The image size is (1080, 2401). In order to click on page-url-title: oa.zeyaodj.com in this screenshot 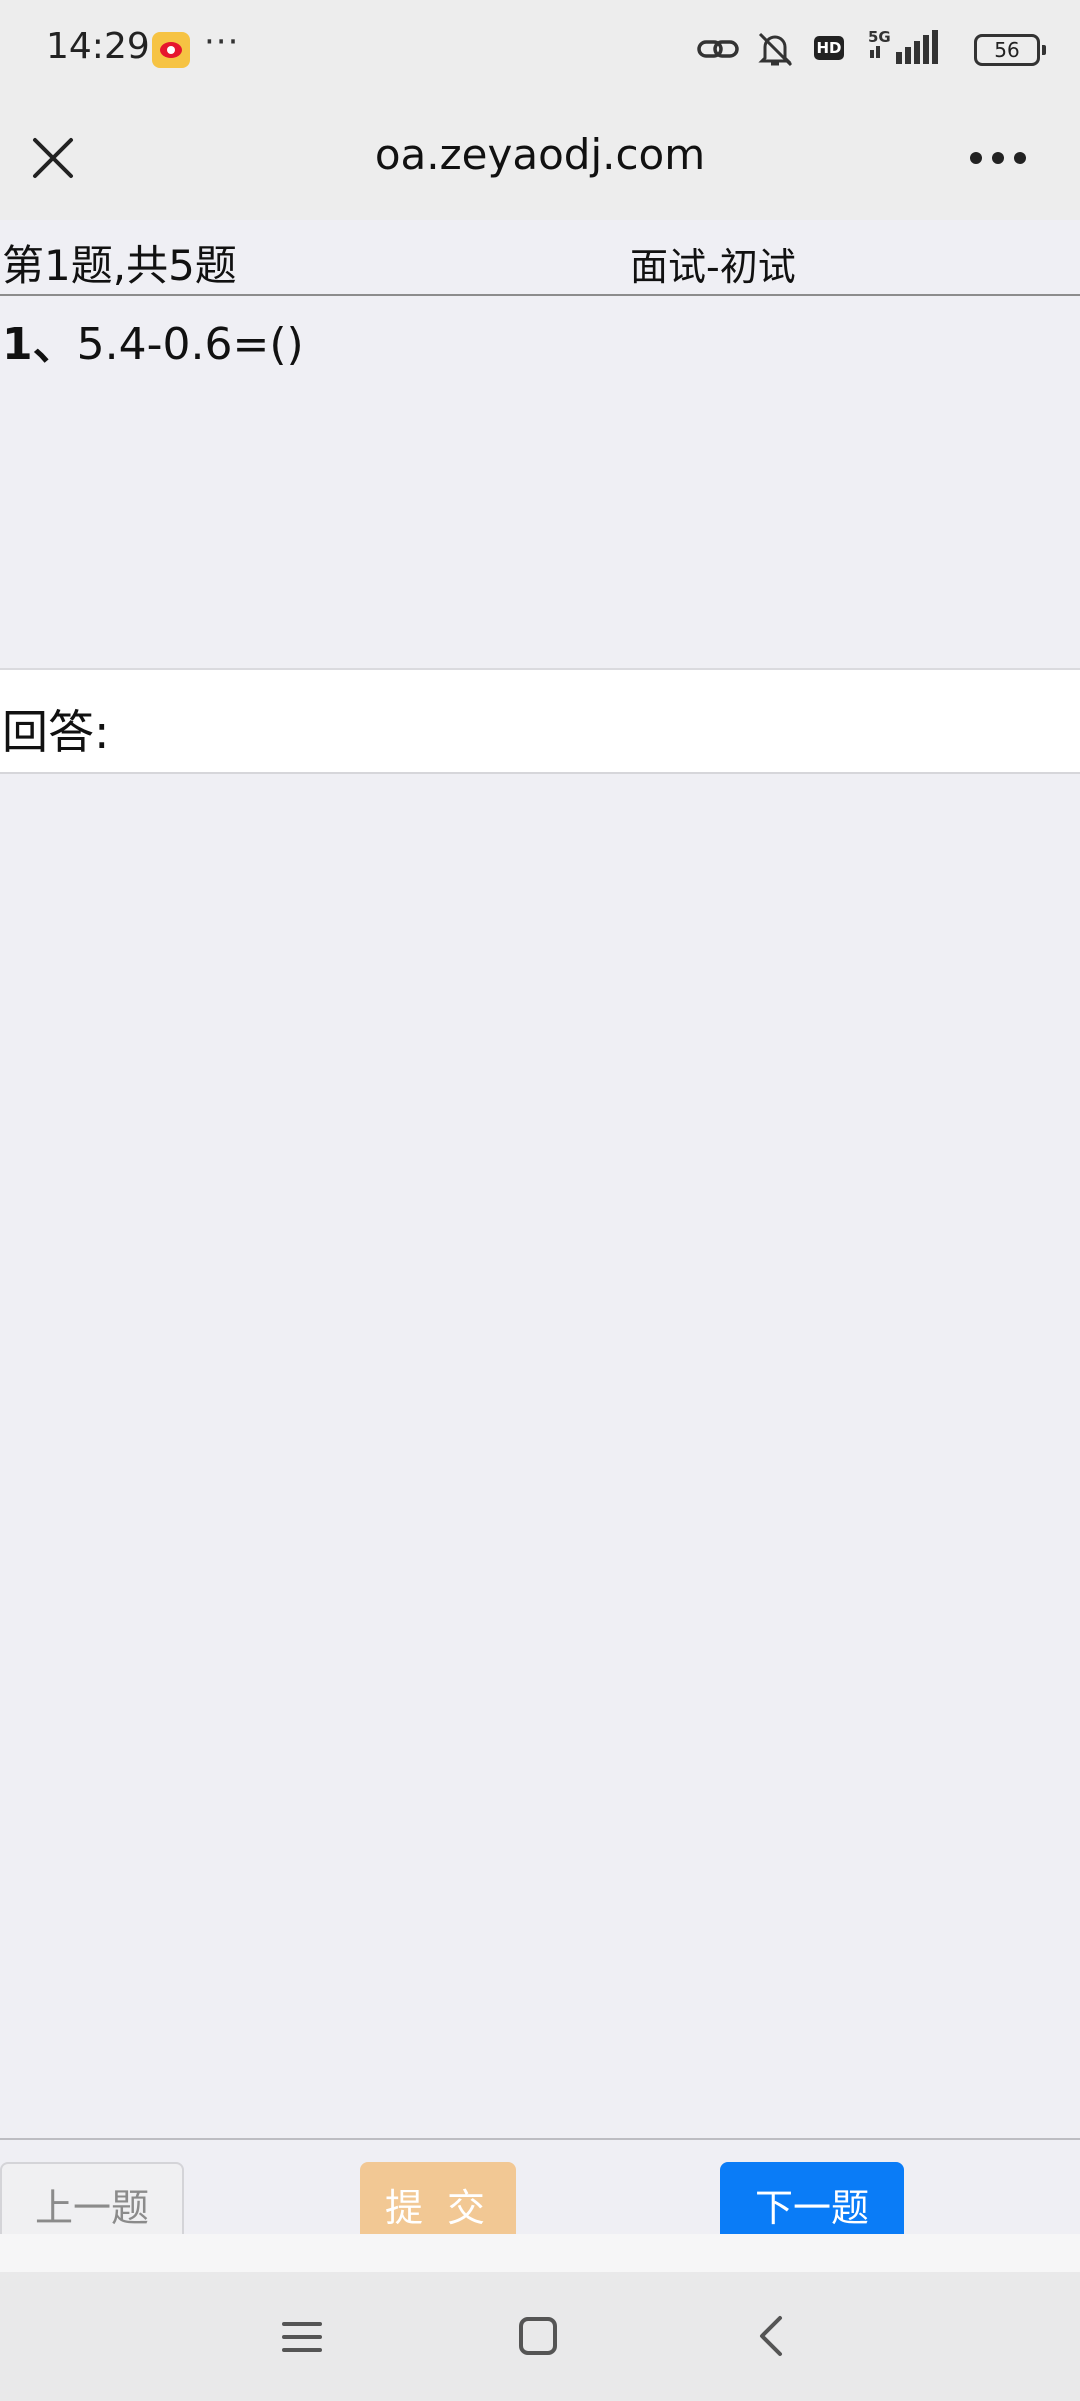, I will do `click(540, 154)`.